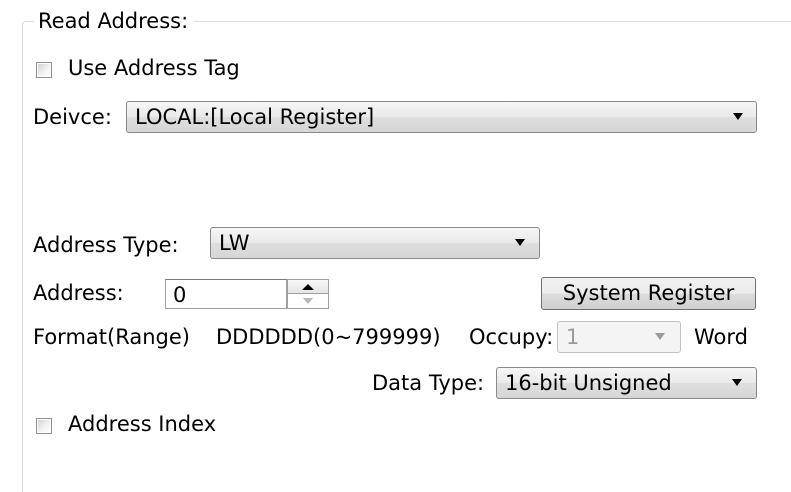 This screenshot has height=492, width=791. I want to click on address-index-label: Address Index, so click(142, 424).